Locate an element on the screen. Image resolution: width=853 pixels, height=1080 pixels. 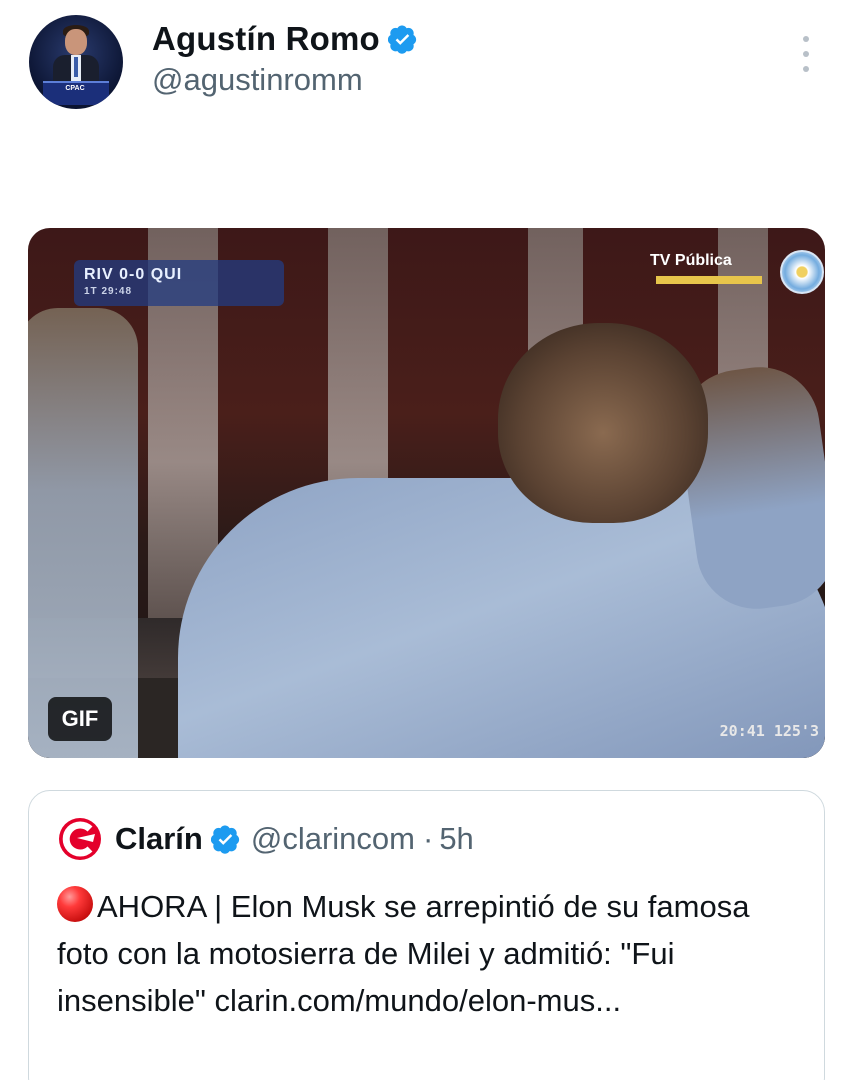
author-name-row: Agustín Romo is located at coordinates (285, 39).